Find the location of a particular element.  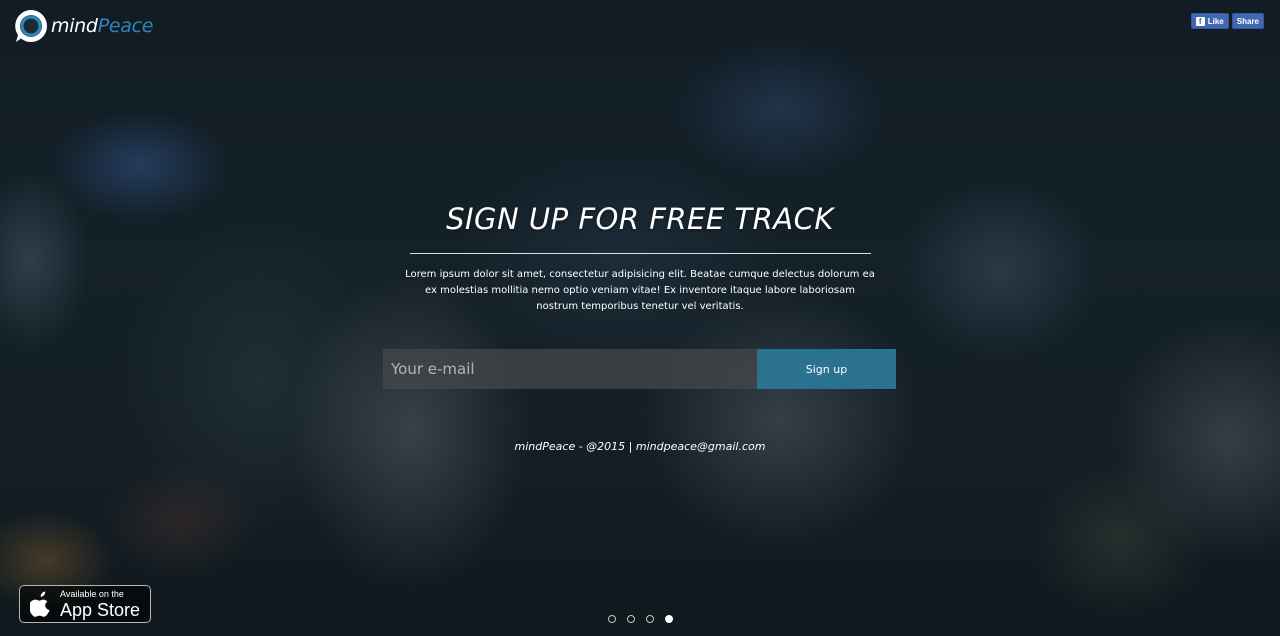

facebook-like-button: f Like is located at coordinates (1209, 21).